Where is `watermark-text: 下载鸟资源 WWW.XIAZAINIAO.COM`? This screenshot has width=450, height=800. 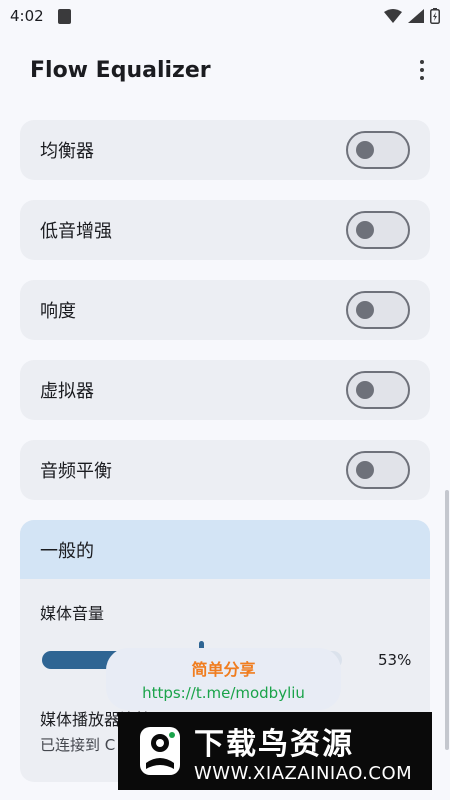 watermark-text: 下载鸟资源 WWW.XIAZAINIAO.COM is located at coordinates (303, 751).